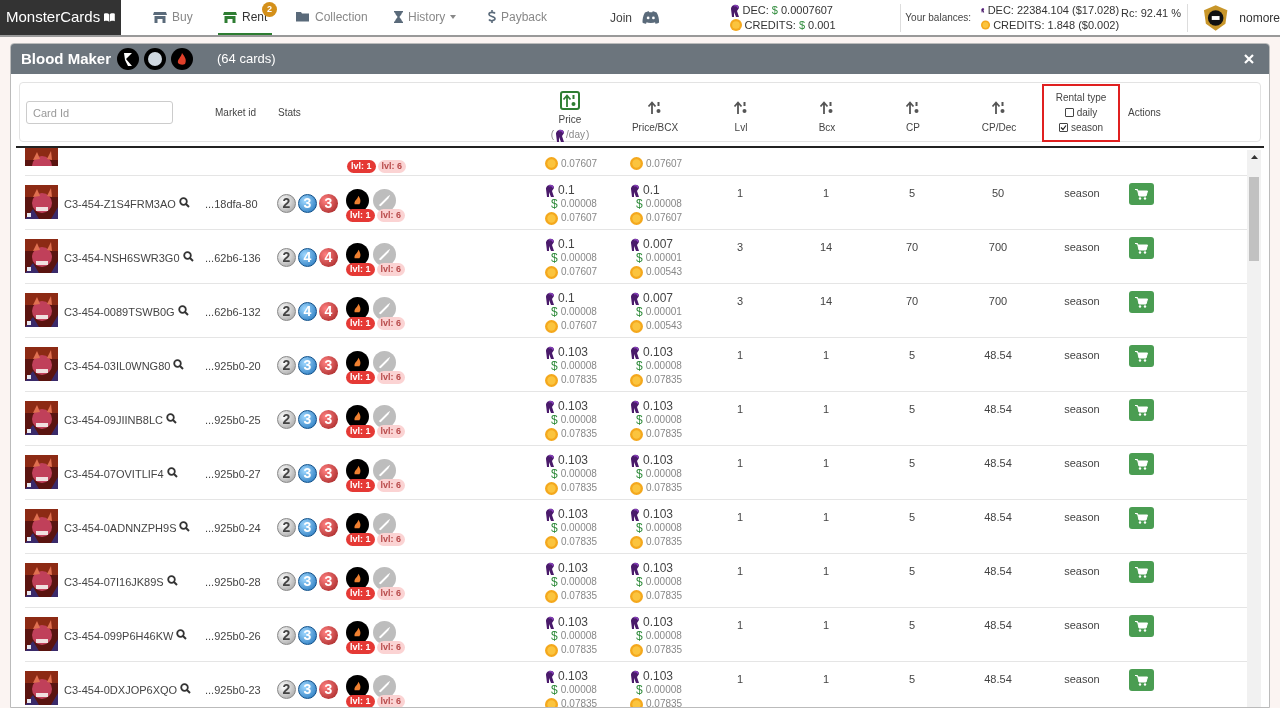  What do you see at coordinates (827, 127) in the screenshot?
I see `column-header: Bcx` at bounding box center [827, 127].